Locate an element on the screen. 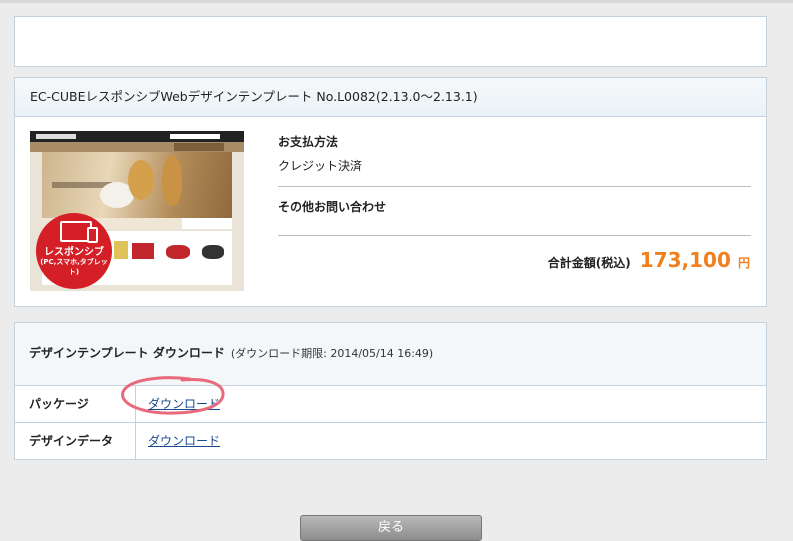 The width and height of the screenshot is (793, 541). package-download-link: ダウンロード is located at coordinates (184, 404).